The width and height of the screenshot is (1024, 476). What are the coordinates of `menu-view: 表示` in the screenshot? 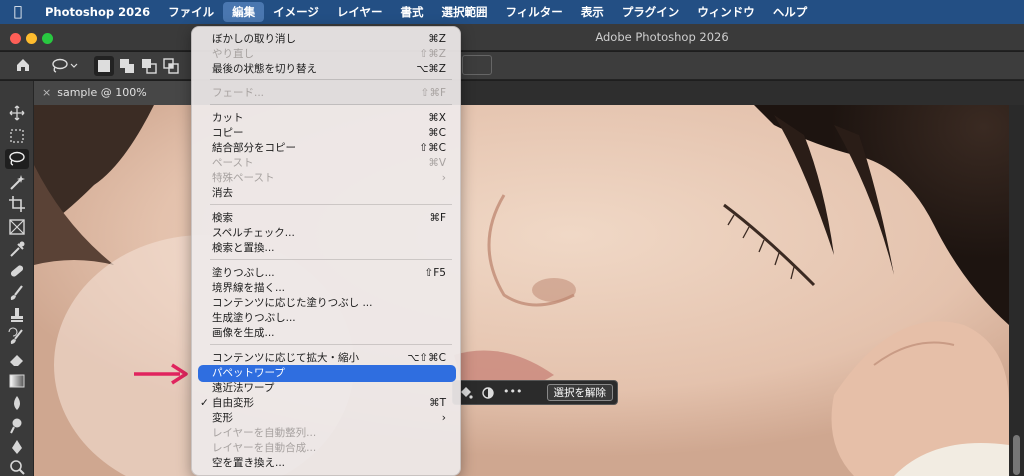 It's located at (592, 12).